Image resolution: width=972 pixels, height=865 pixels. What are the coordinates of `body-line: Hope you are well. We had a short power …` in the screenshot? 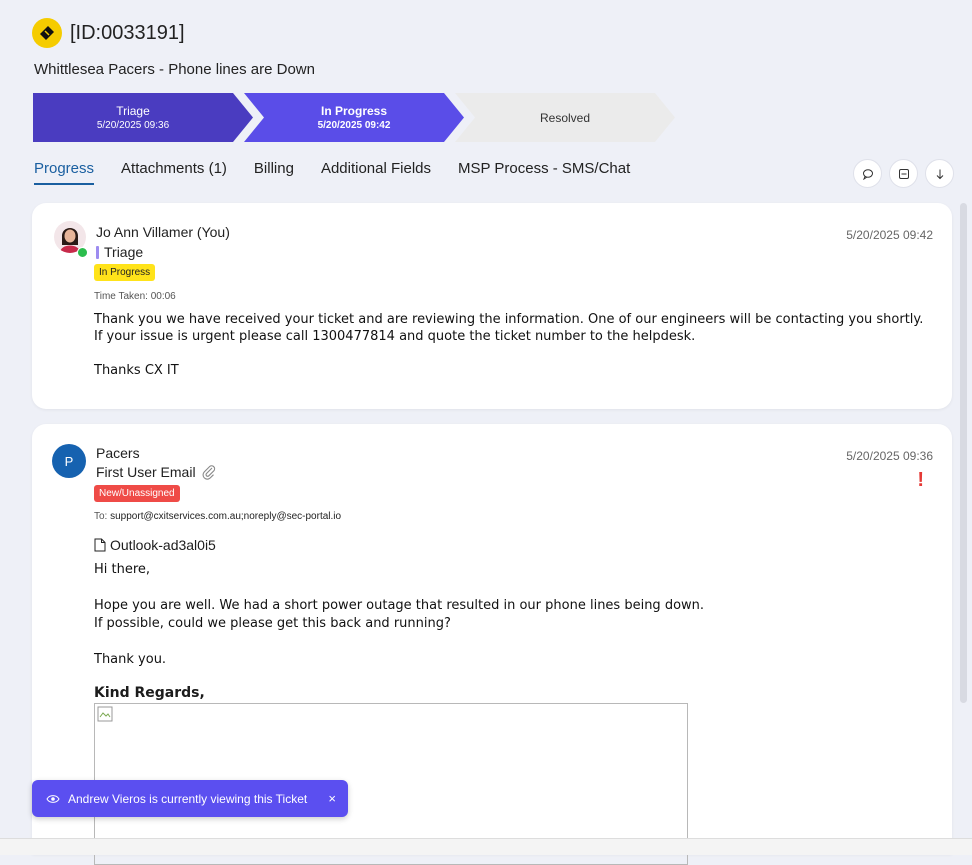 It's located at (399, 605).